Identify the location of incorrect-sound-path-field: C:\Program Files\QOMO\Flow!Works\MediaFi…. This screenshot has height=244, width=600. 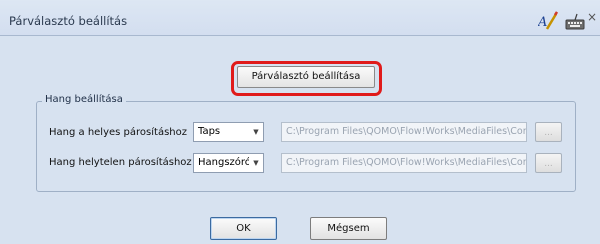
(404, 163).